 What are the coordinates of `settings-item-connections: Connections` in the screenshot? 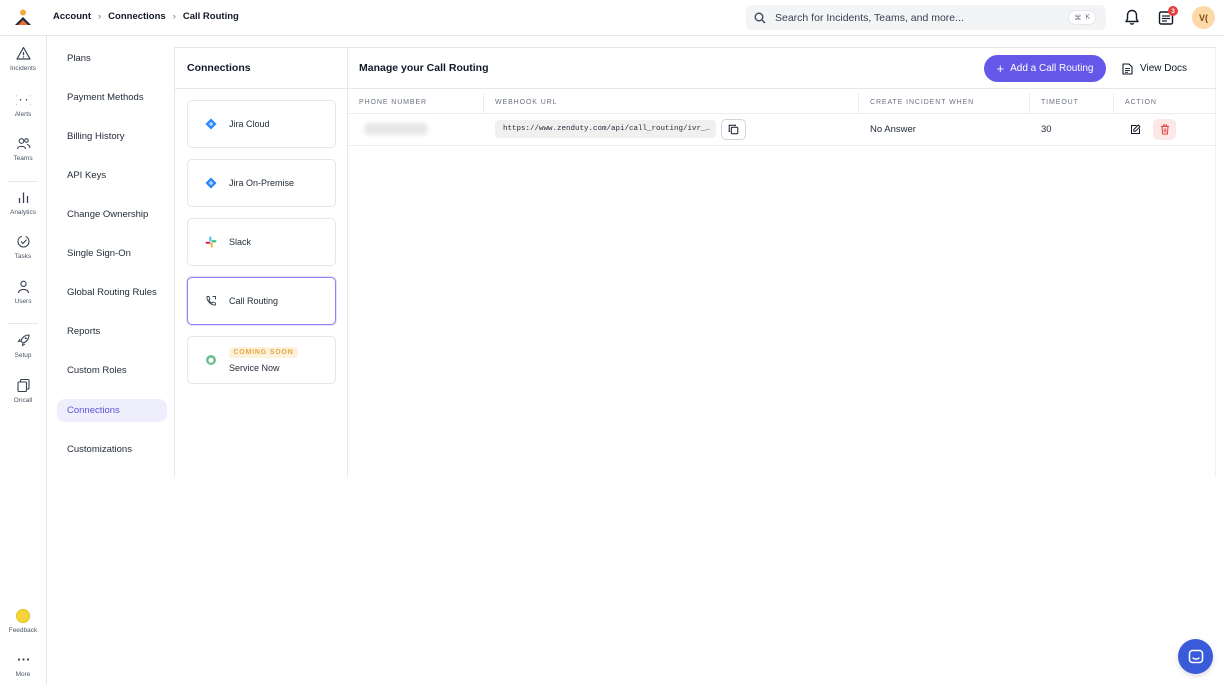 It's located at (112, 410).